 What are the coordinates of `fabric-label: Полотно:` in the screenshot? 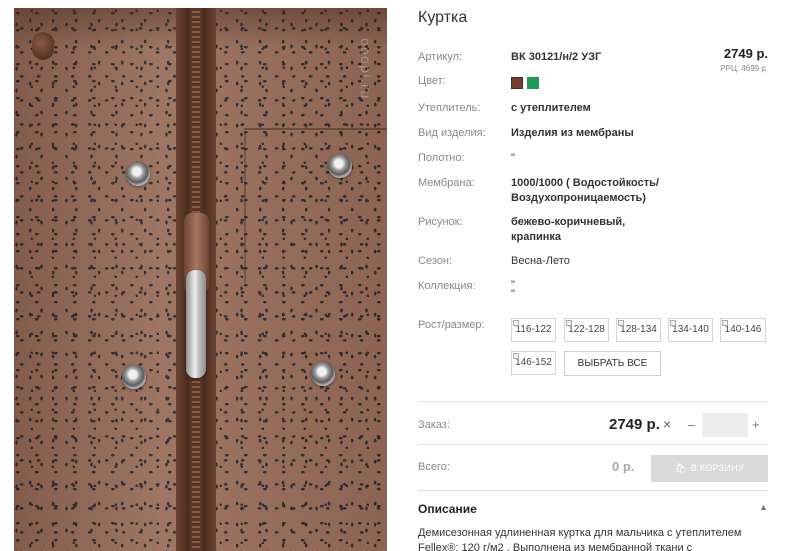 It's located at (441, 158).